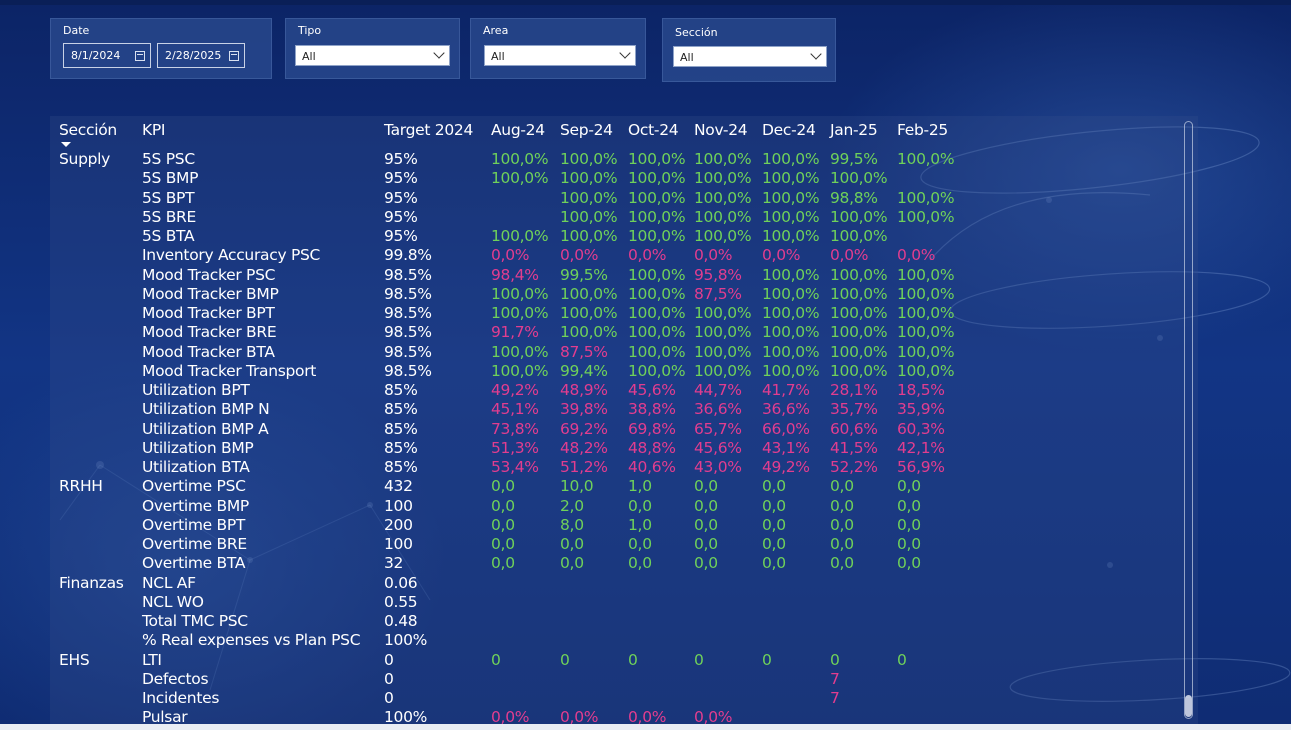 The image size is (1291, 730). What do you see at coordinates (310, 30) in the screenshot?
I see `tipo-filter-label: Tipo` at bounding box center [310, 30].